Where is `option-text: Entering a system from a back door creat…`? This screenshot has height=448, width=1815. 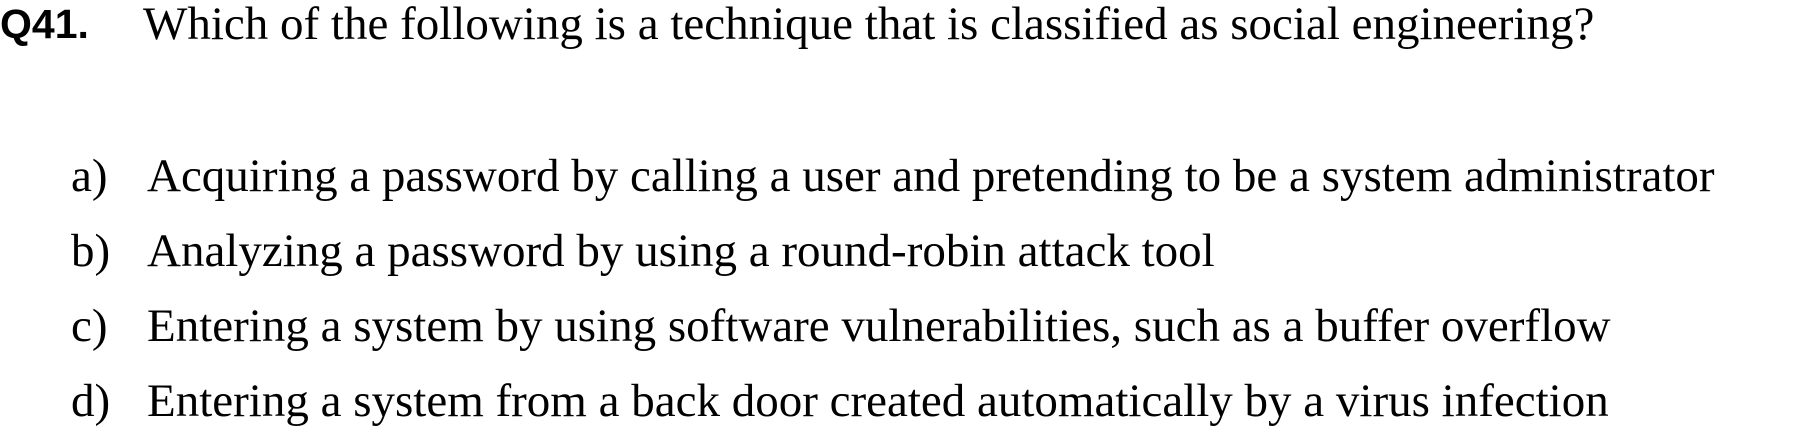
option-text: Entering a system from a back door creat… is located at coordinates (878, 401).